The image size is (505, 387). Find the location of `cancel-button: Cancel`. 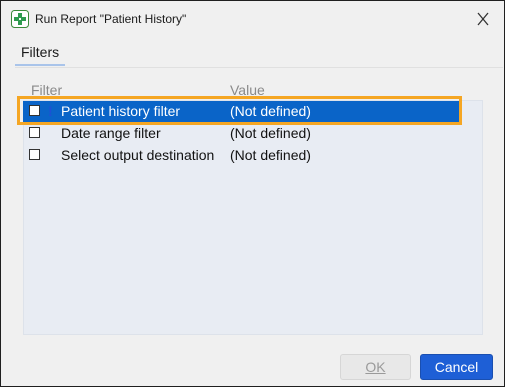

cancel-button: Cancel is located at coordinates (456, 367).